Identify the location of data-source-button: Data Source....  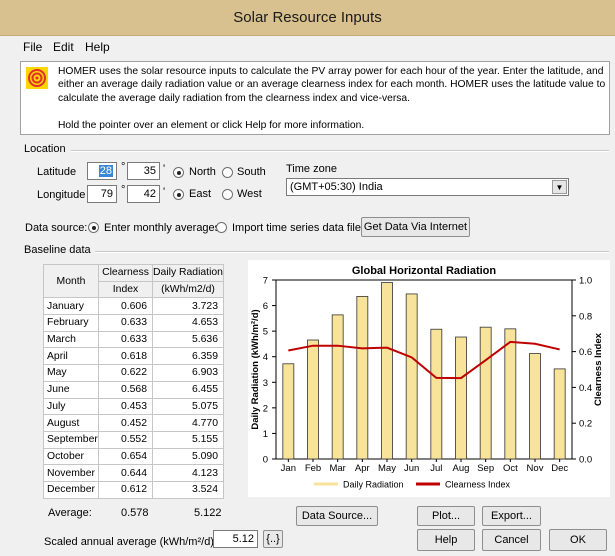
(337, 516).